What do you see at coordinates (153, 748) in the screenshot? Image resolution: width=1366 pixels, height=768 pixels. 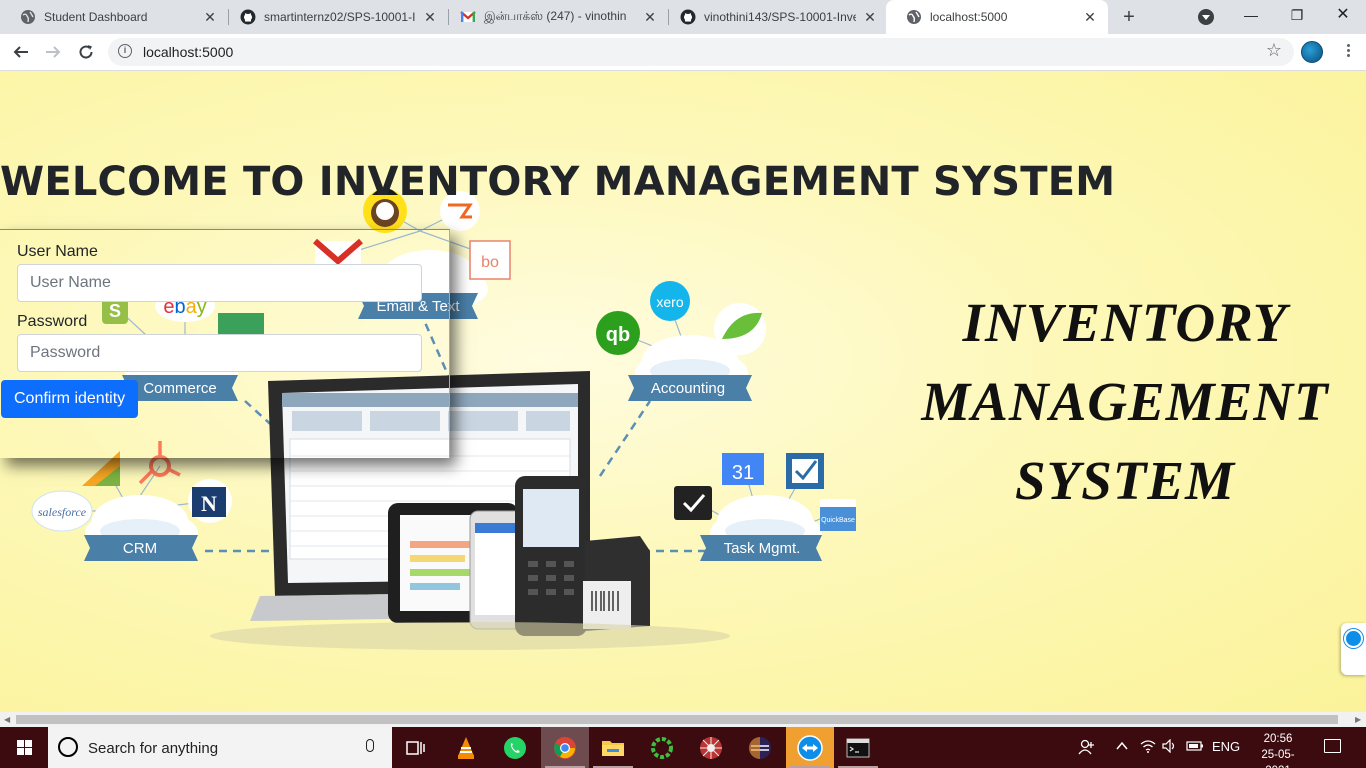 I see `search-placeholder: Search for anything` at bounding box center [153, 748].